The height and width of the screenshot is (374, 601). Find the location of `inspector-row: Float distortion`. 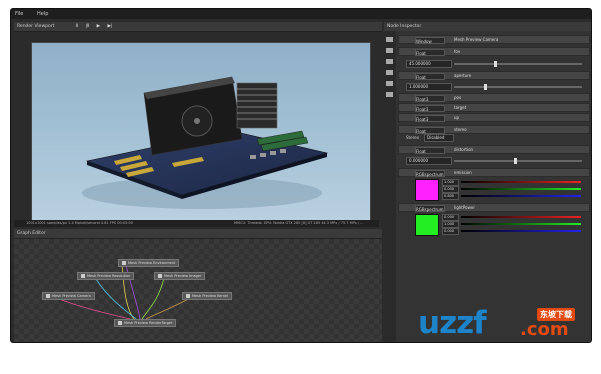

inspector-row: Float distortion is located at coordinates (494, 149).